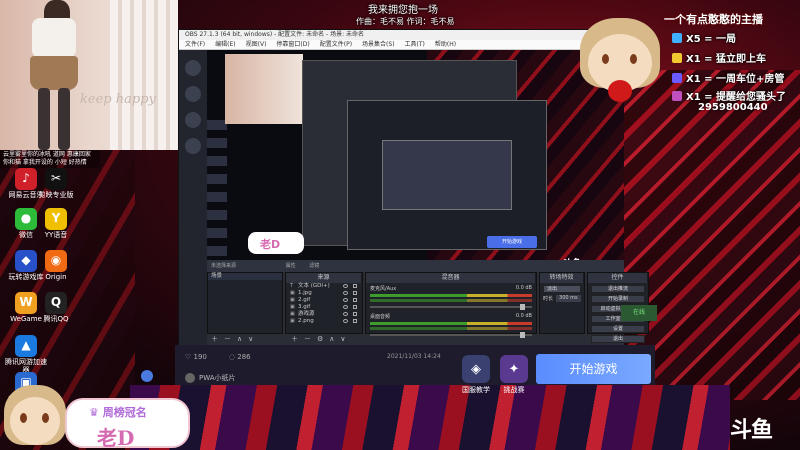  Describe the element at coordinates (116, 438) in the screenshot. I see `crown-name: 老D` at that location.